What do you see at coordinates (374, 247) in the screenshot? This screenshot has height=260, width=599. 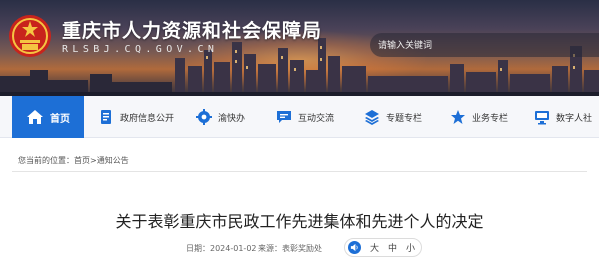 I see `font-size-large-button: 大` at bounding box center [374, 247].